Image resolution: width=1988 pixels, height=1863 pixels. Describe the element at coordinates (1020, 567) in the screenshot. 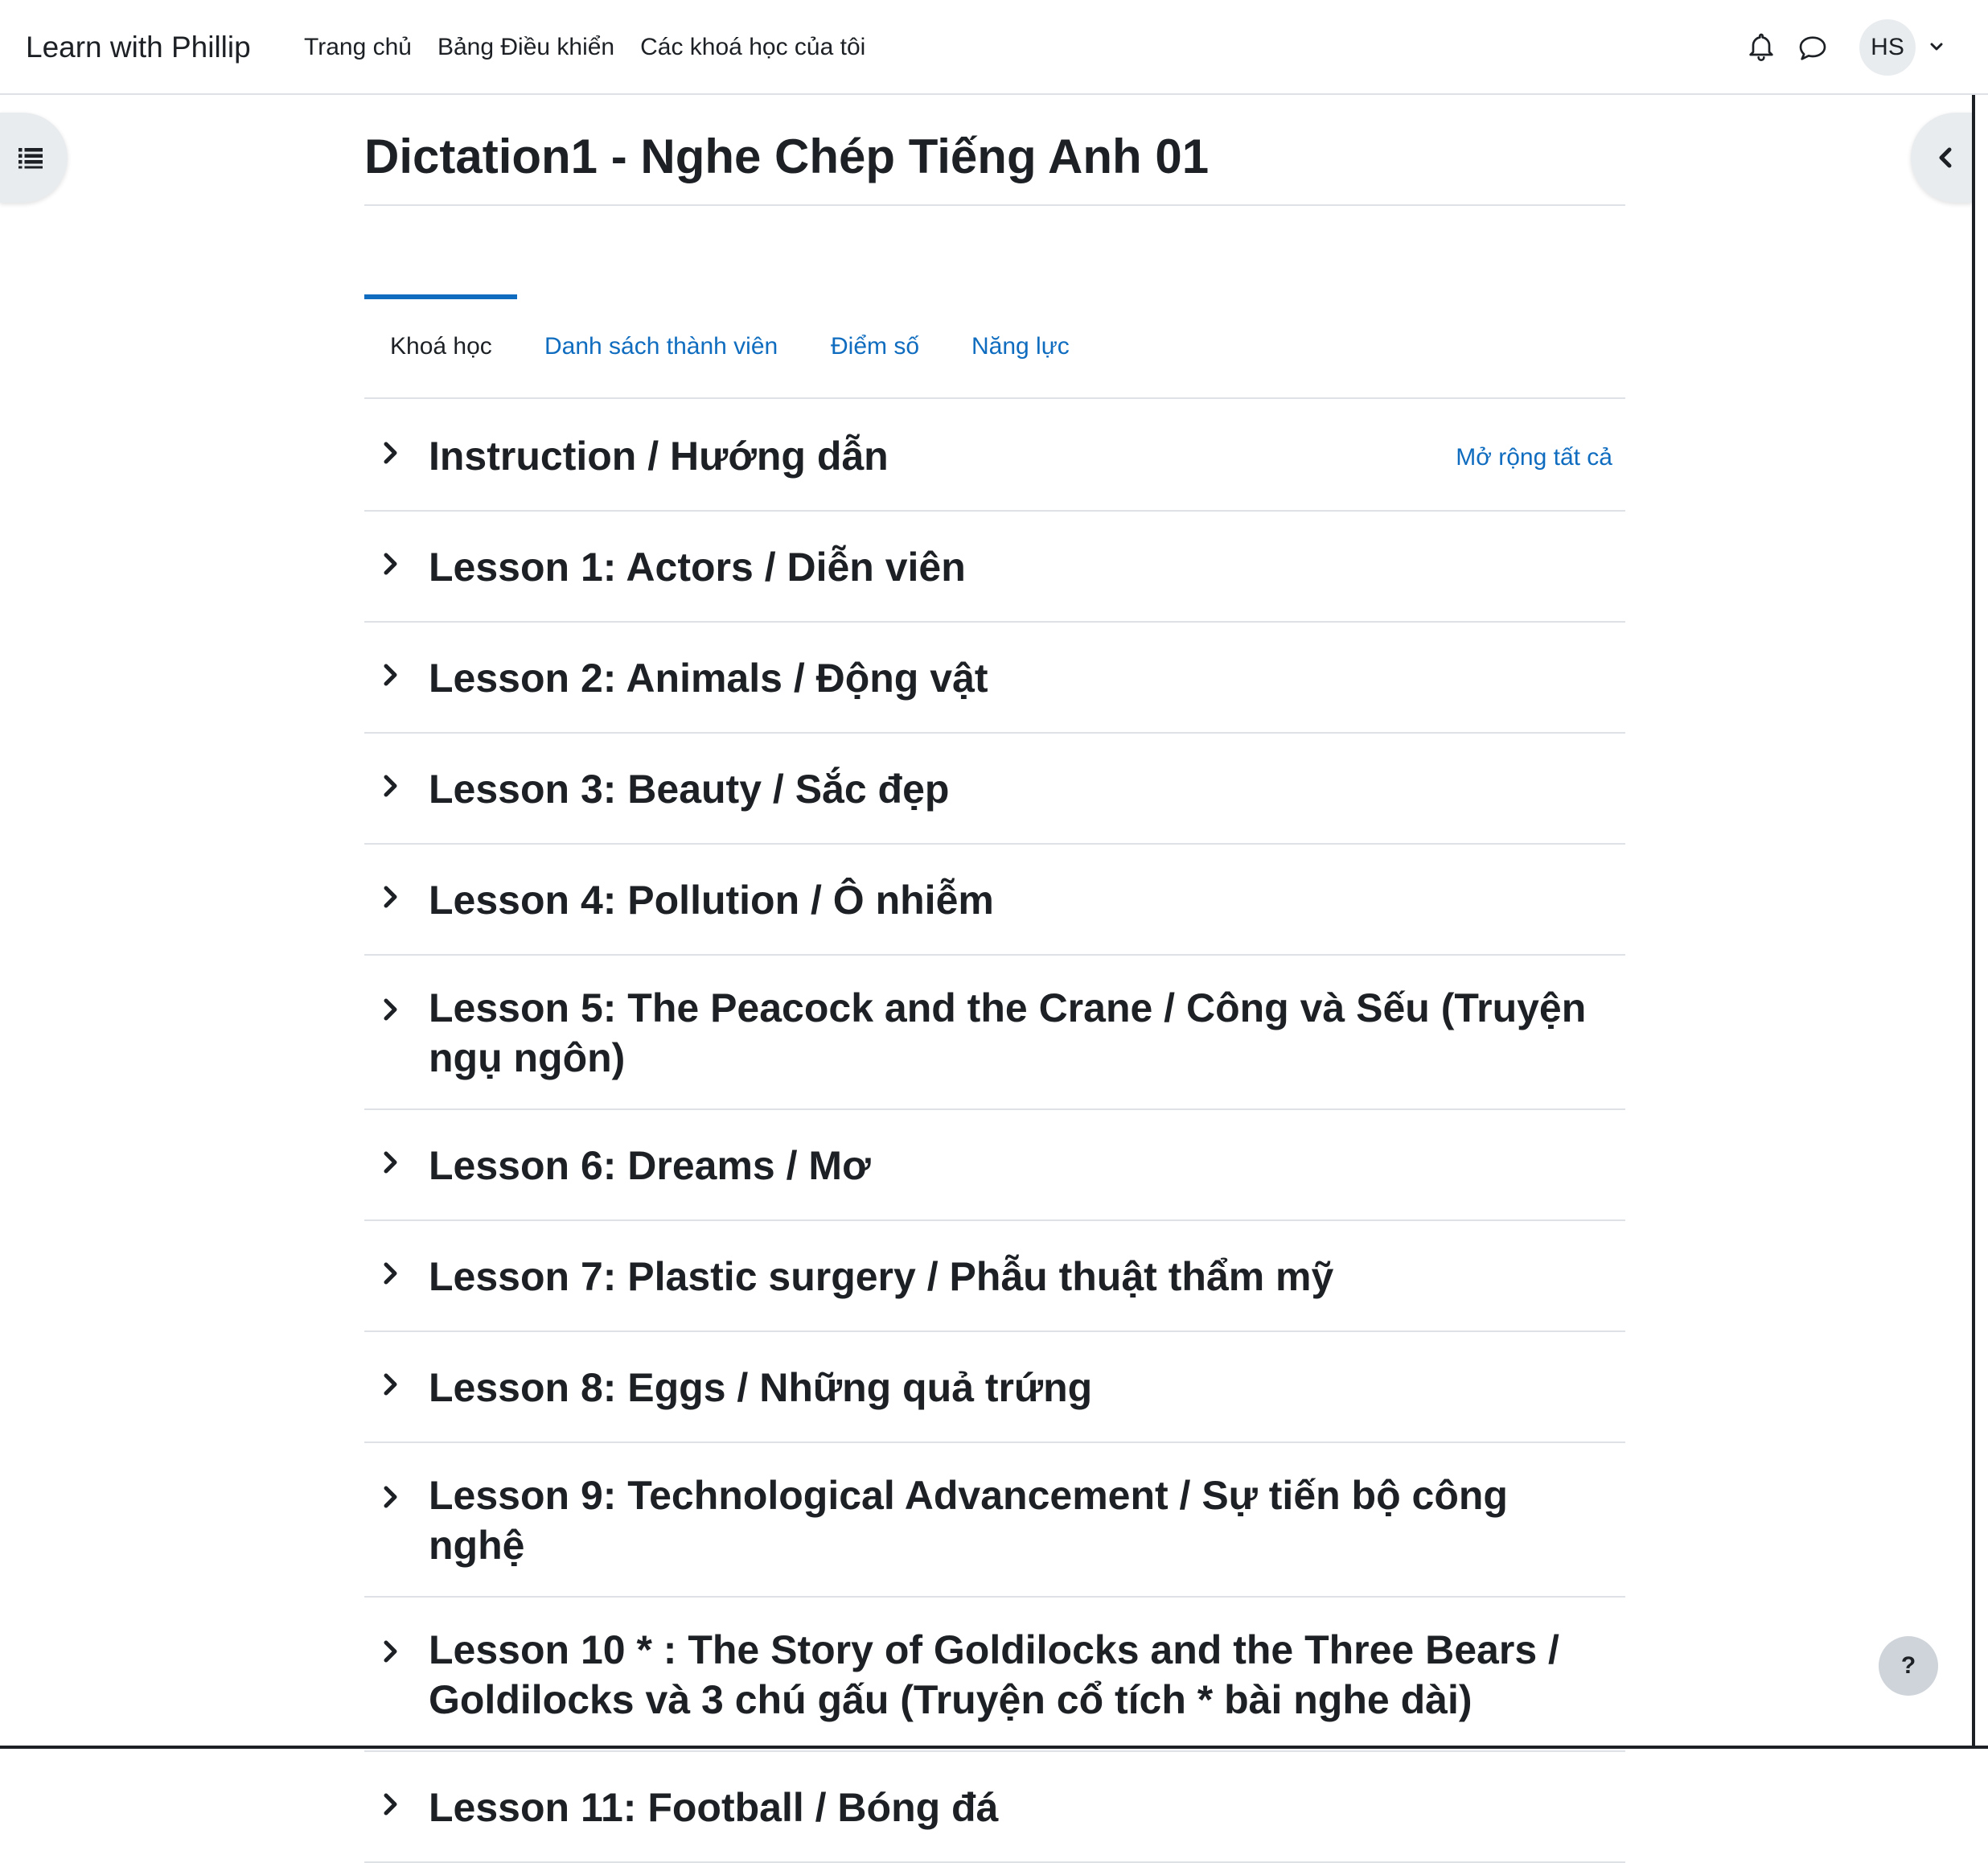

I see `section-title: Lesson 1: Actors / Diễn viên` at that location.